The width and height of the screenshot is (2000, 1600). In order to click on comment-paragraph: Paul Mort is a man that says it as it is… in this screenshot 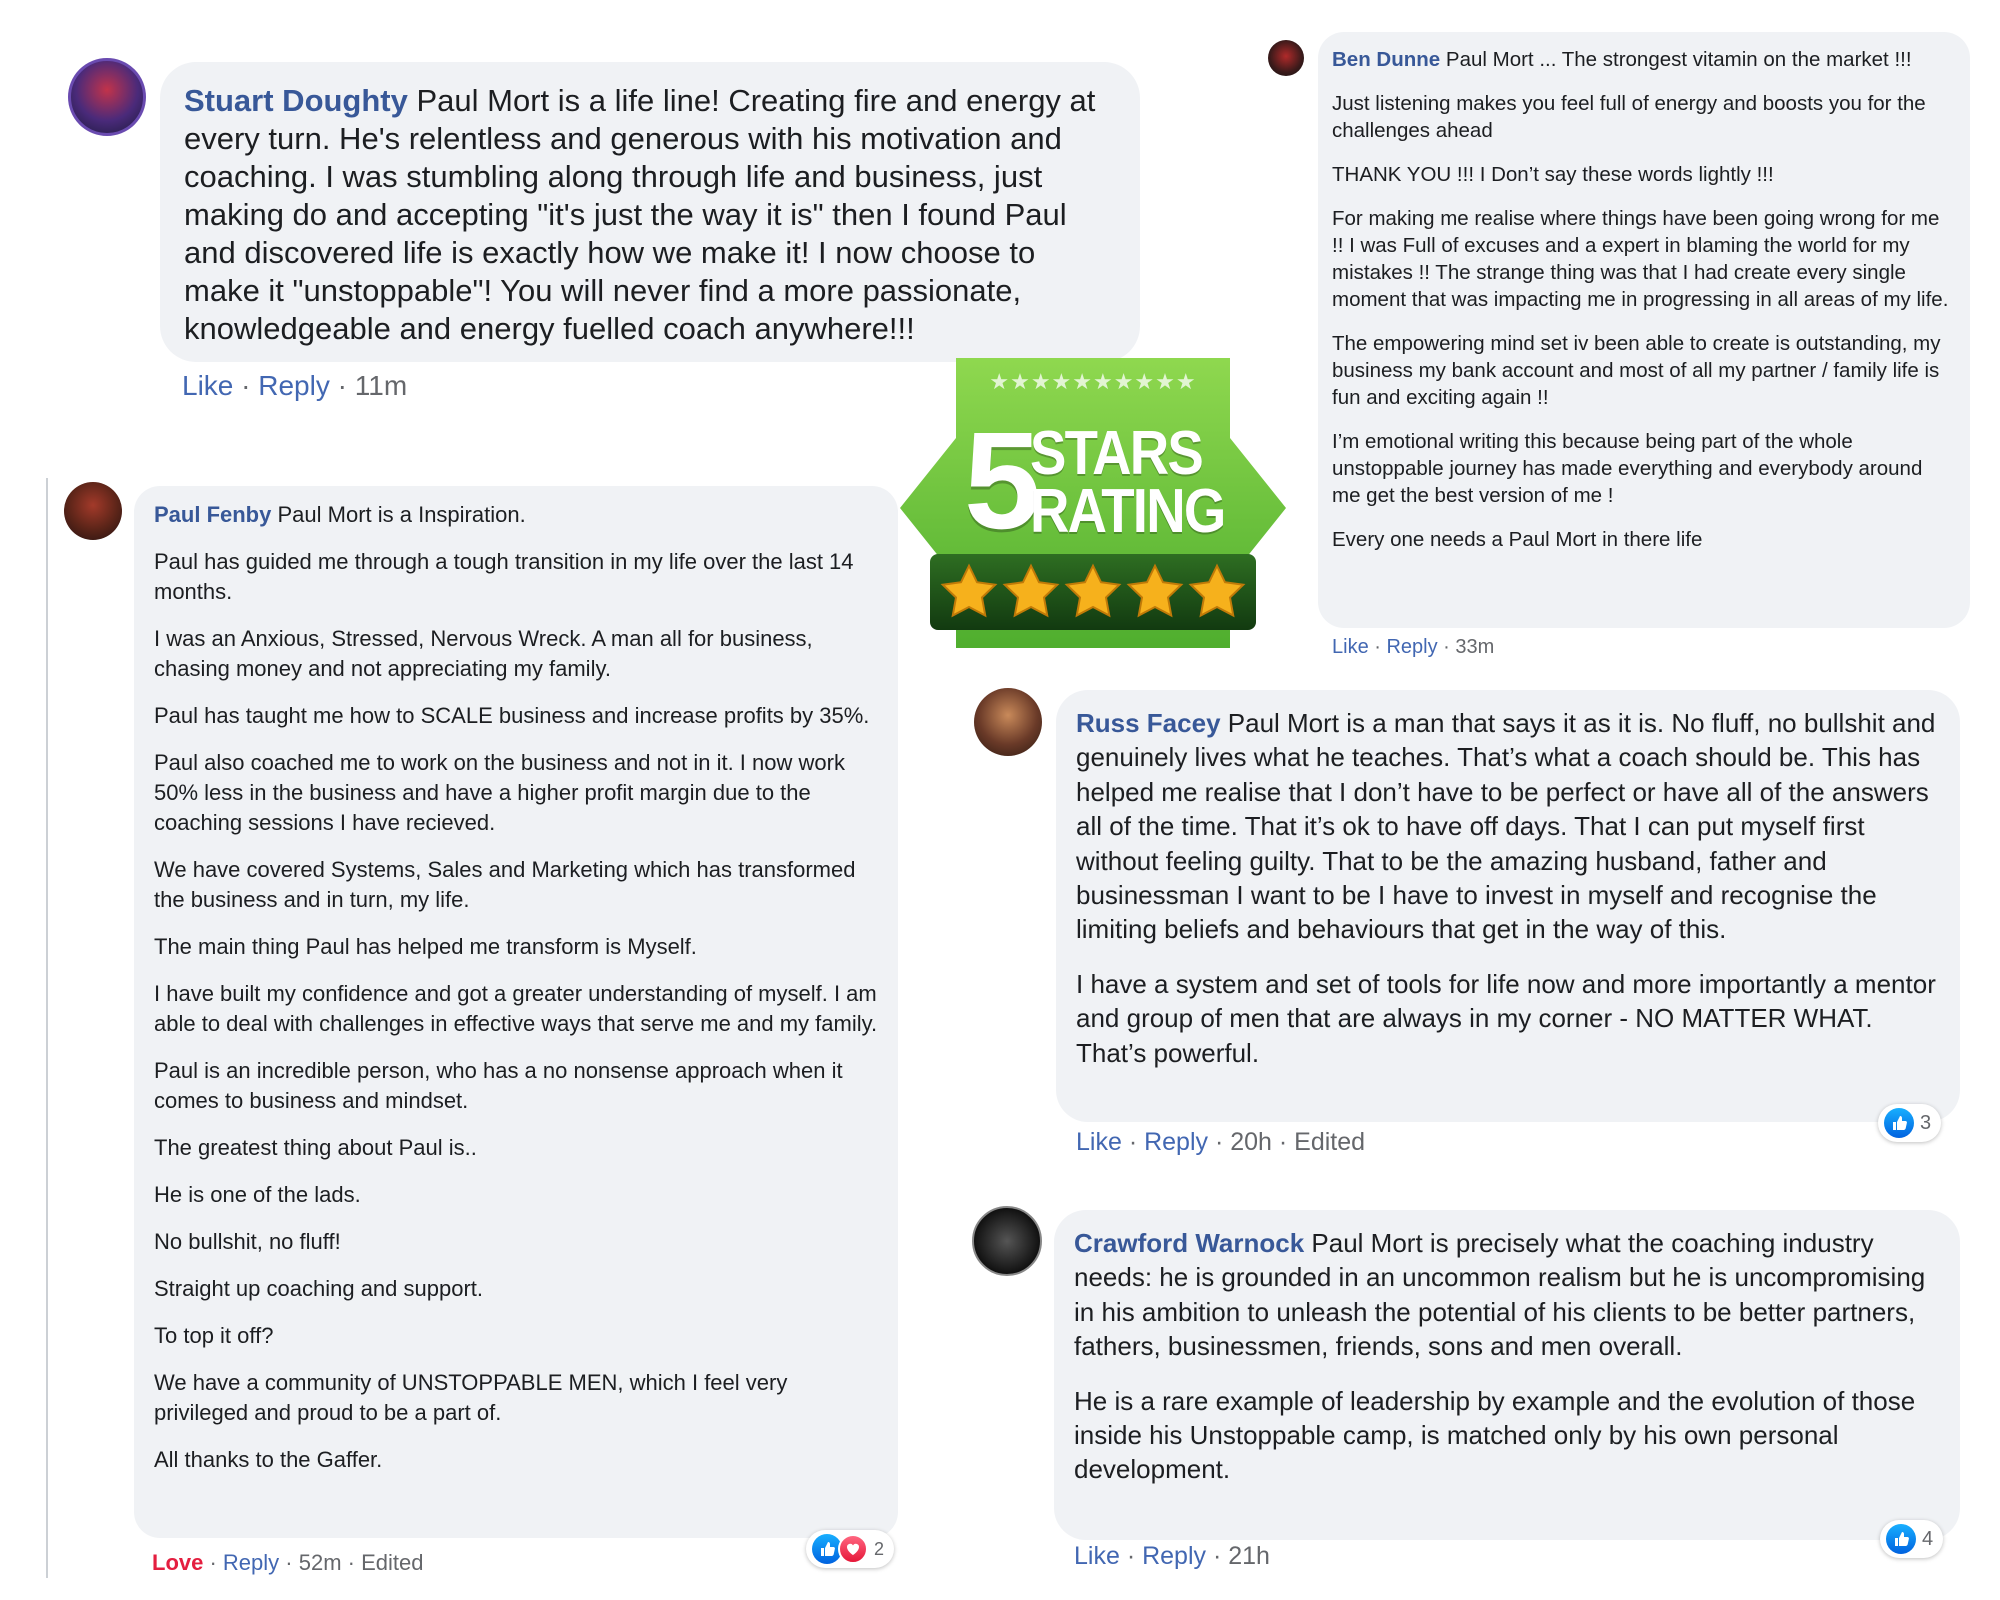, I will do `click(1506, 826)`.